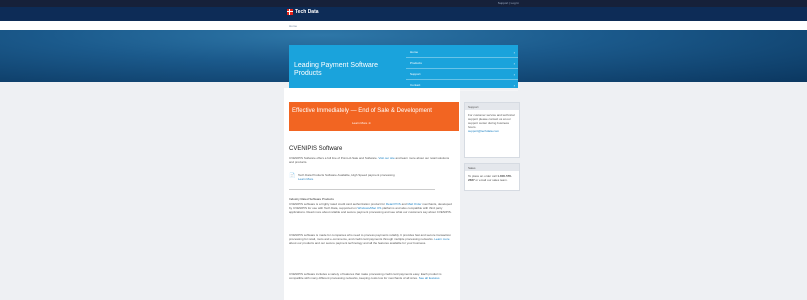 Image resolution: width=807 pixels, height=300 pixels. I want to click on hero-nav-label: Home, so click(414, 52).